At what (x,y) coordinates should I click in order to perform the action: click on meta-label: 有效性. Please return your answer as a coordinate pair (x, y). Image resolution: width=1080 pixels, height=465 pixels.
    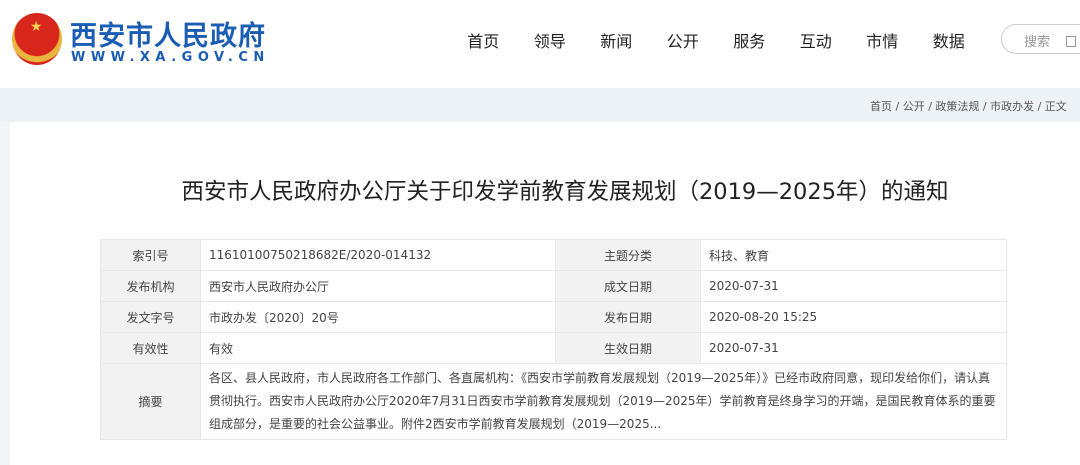
    Looking at the image, I should click on (150, 348).